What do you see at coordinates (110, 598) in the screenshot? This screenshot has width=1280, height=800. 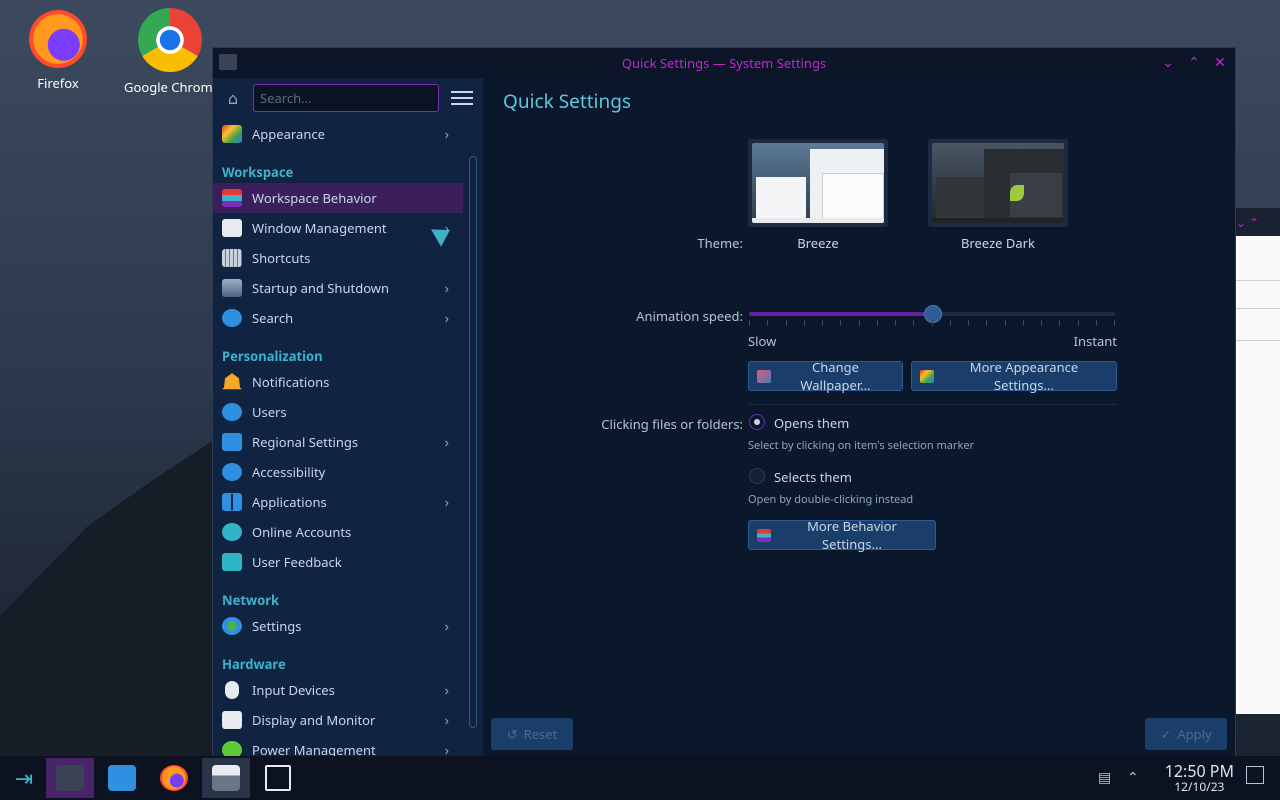 I see `desktop-wallpaper-mountain` at bounding box center [110, 598].